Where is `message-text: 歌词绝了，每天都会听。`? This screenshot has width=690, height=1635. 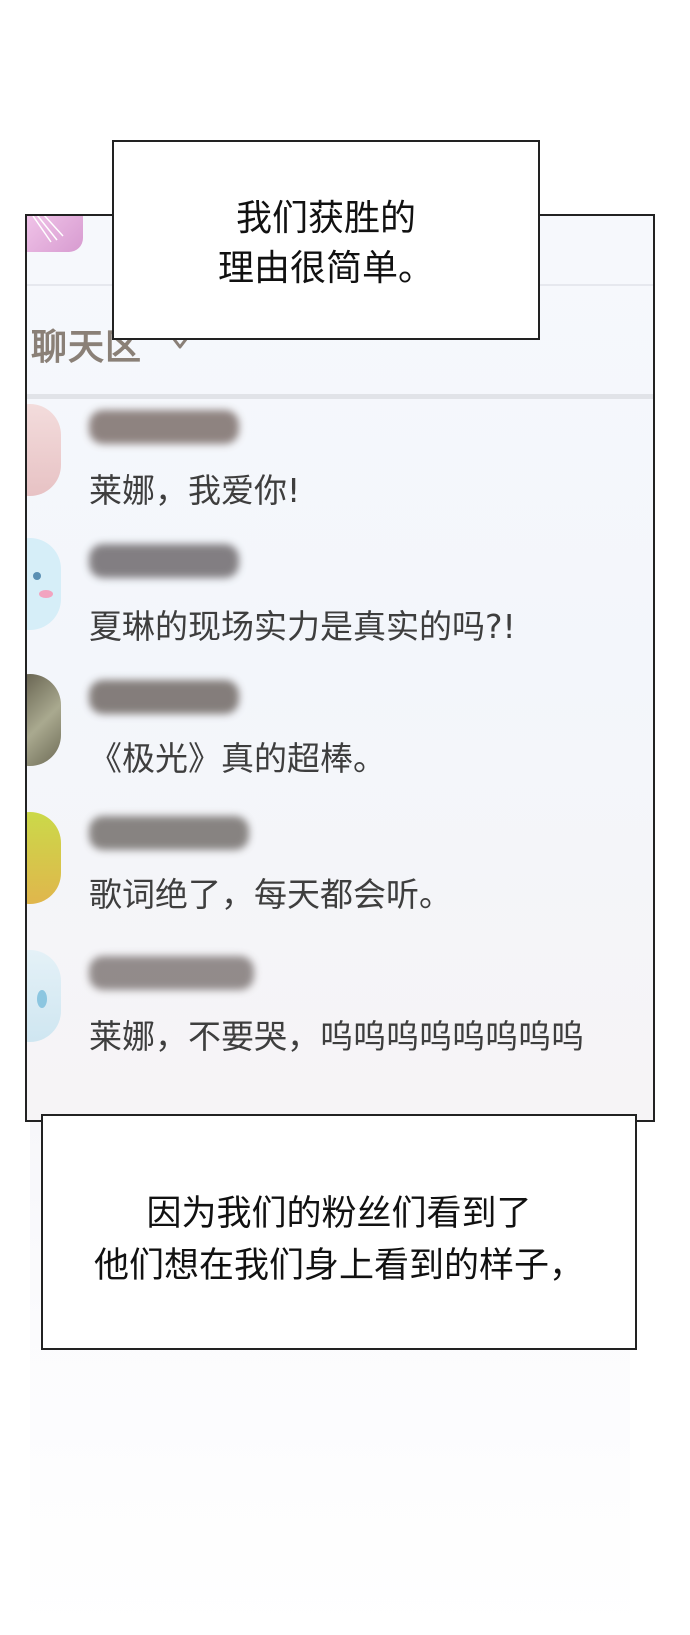 message-text: 歌词绝了，每天都会听。 is located at coordinates (270, 894).